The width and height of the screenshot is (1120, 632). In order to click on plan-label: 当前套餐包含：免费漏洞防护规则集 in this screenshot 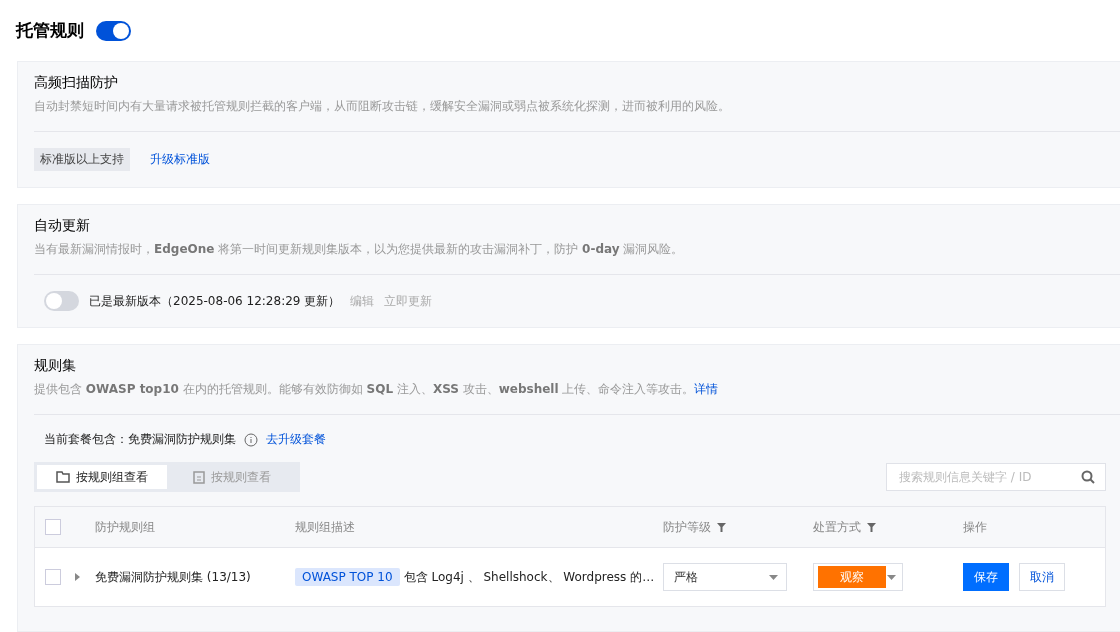, I will do `click(140, 439)`.